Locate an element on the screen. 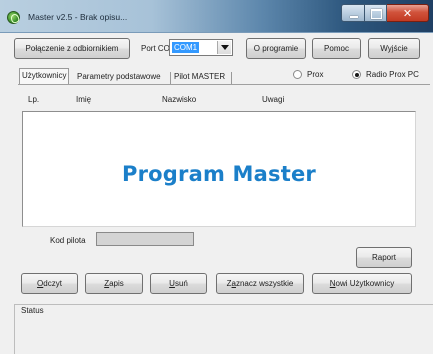 This screenshot has height=354, width=433. pilot-code-label: Kod pilota is located at coordinates (68, 240).